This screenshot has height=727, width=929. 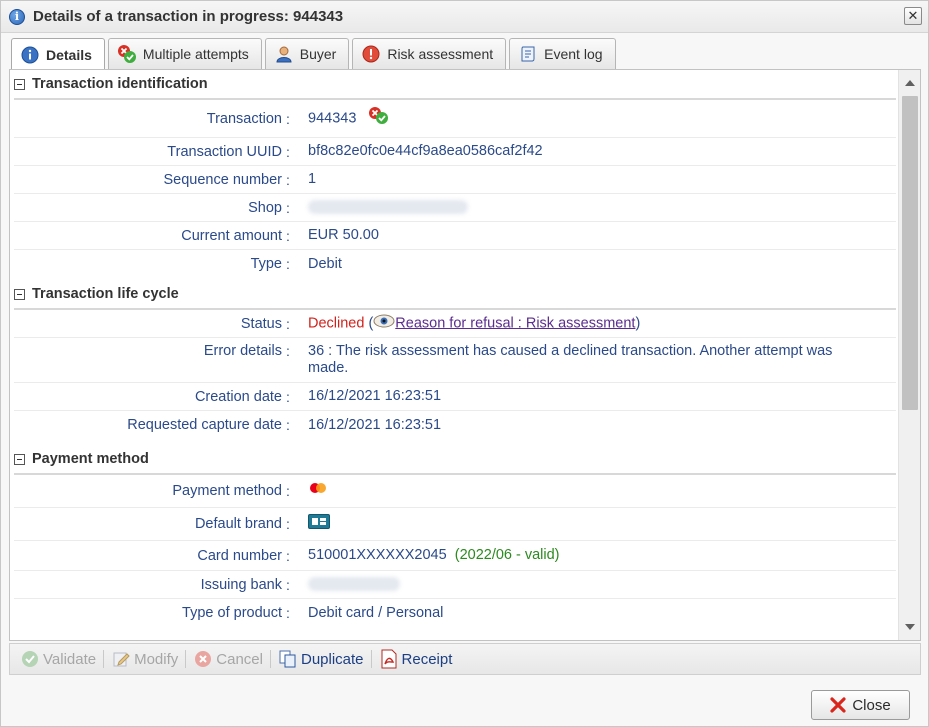 I want to click on duplicate-button: Duplicate, so click(x=321, y=659).